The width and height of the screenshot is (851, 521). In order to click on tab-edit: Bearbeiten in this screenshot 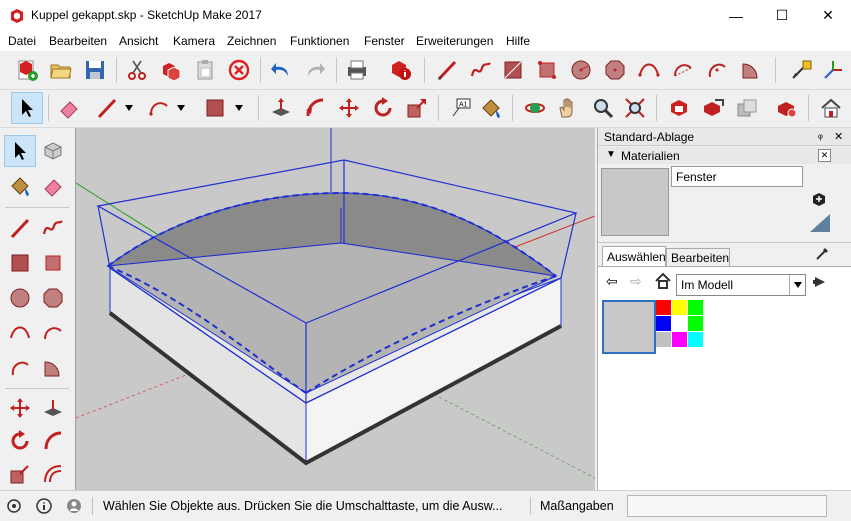, I will do `click(698, 258)`.